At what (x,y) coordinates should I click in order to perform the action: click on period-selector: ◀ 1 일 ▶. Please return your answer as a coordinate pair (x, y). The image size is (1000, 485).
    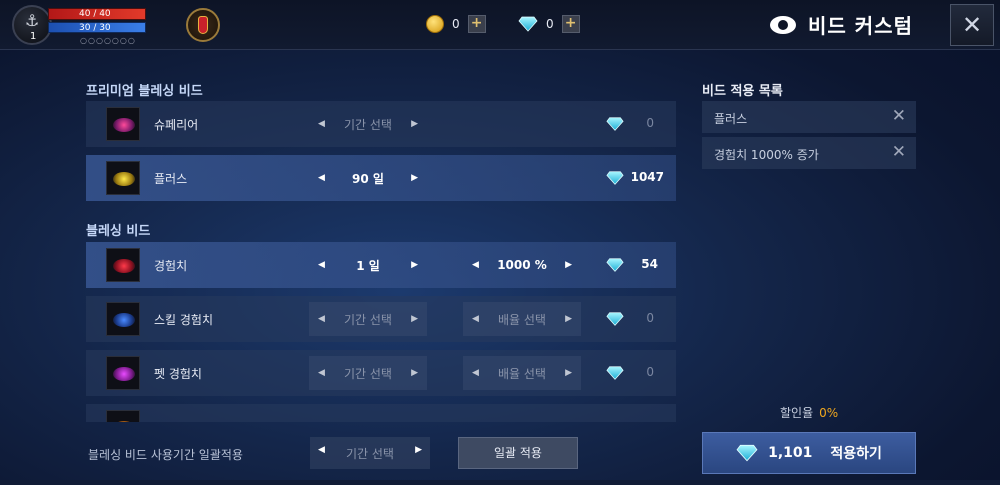
    Looking at the image, I should click on (368, 265).